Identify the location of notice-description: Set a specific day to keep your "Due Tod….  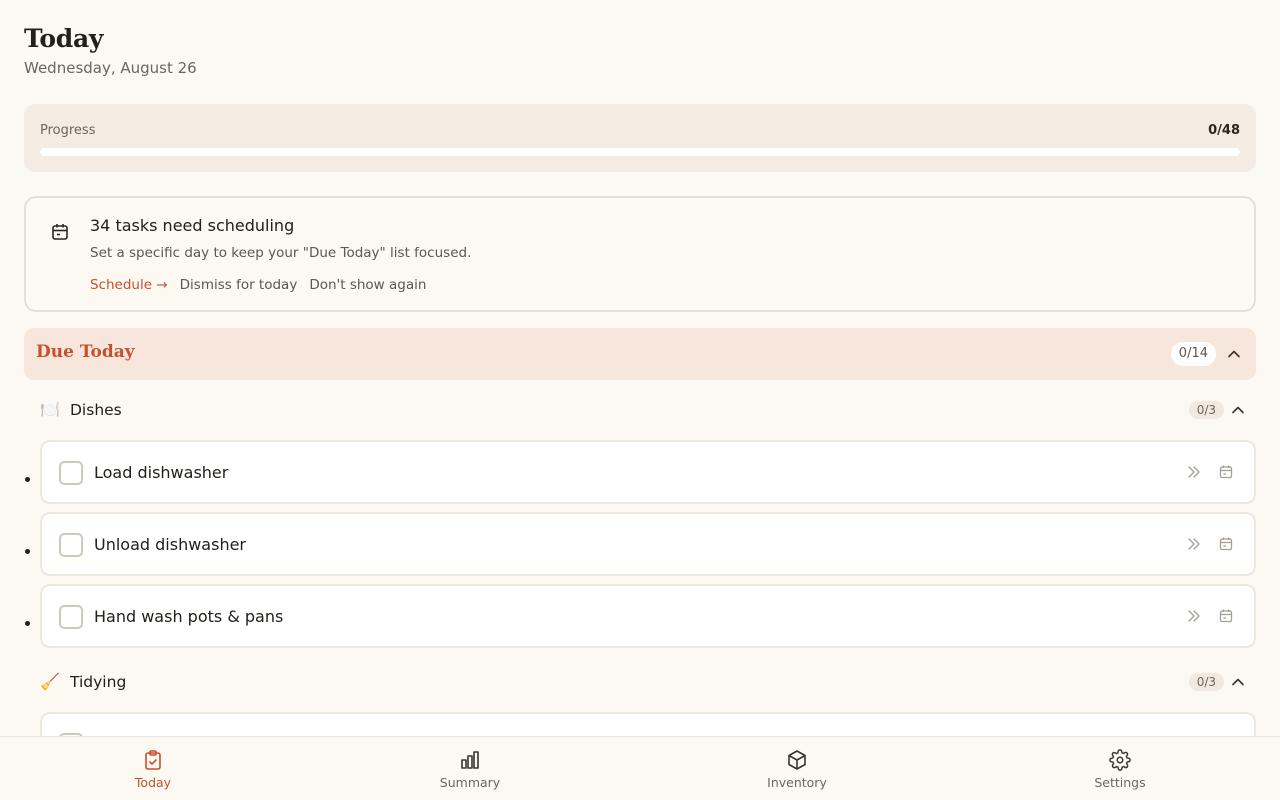
(281, 253).